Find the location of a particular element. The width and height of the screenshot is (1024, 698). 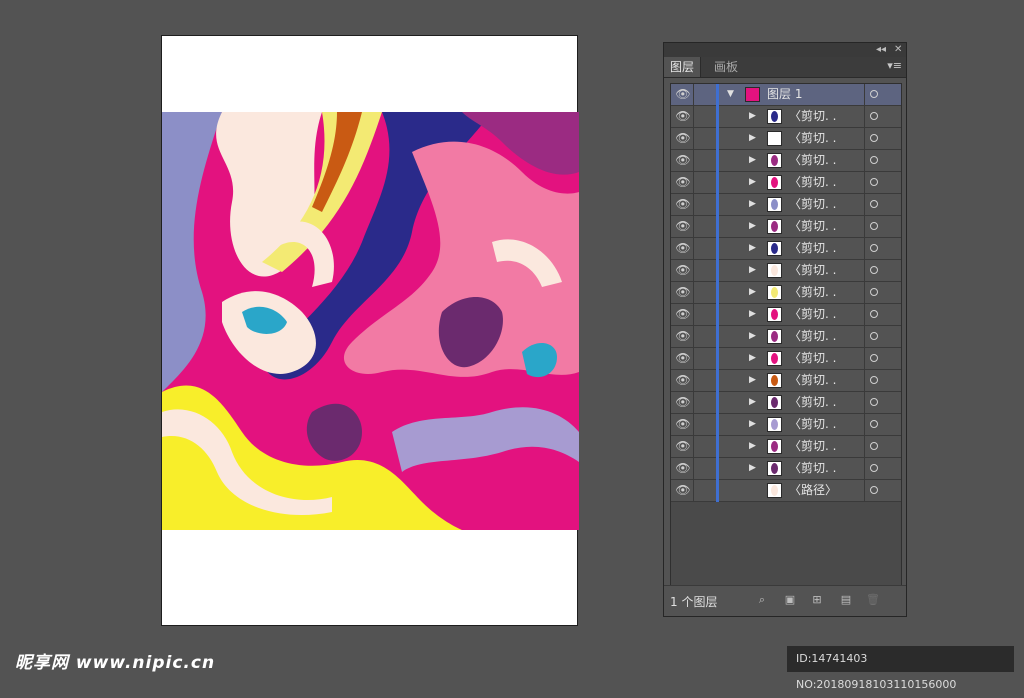

tab-layers: 图层 is located at coordinates (683, 67).